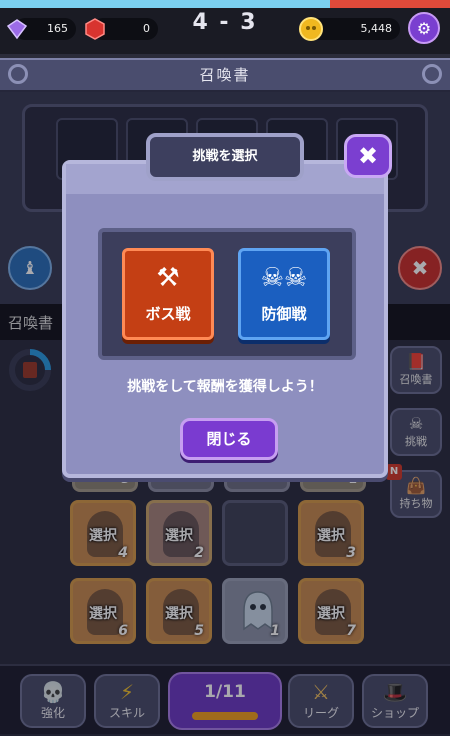 The image size is (450, 736). What do you see at coordinates (229, 439) in the screenshot?
I see `dialog-dismiss-button: 閉じる` at bounding box center [229, 439].